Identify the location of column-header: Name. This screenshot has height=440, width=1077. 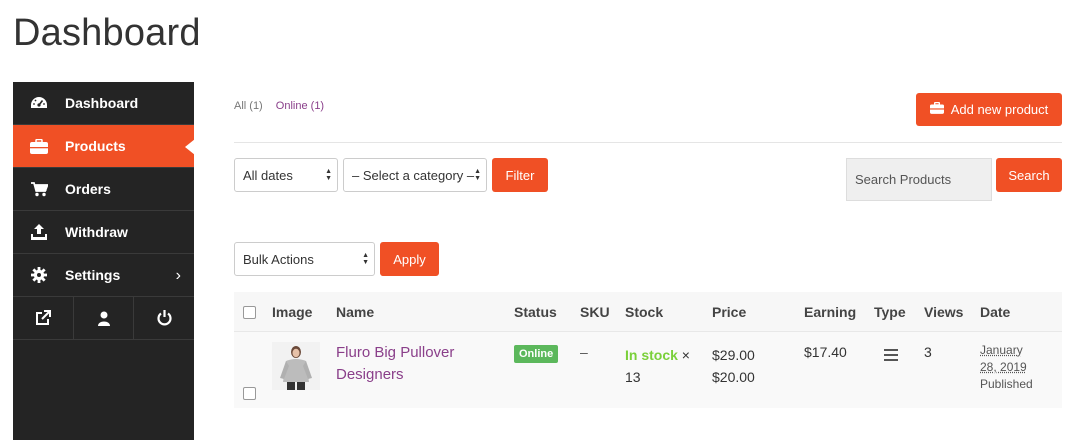
(355, 312).